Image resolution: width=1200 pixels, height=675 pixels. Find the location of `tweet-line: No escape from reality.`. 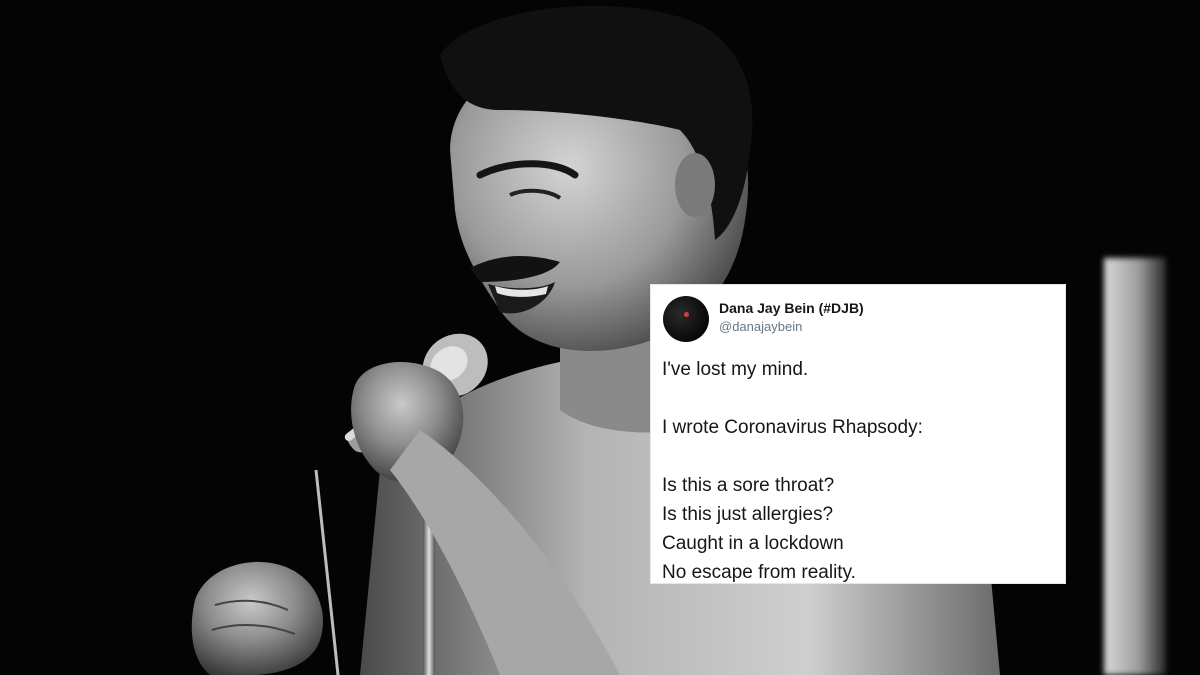

tweet-line: No escape from reality. is located at coordinates (759, 572).